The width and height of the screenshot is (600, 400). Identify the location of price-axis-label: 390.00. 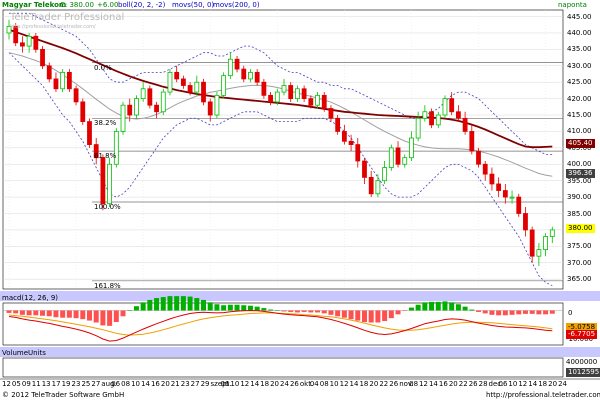
(579, 197).